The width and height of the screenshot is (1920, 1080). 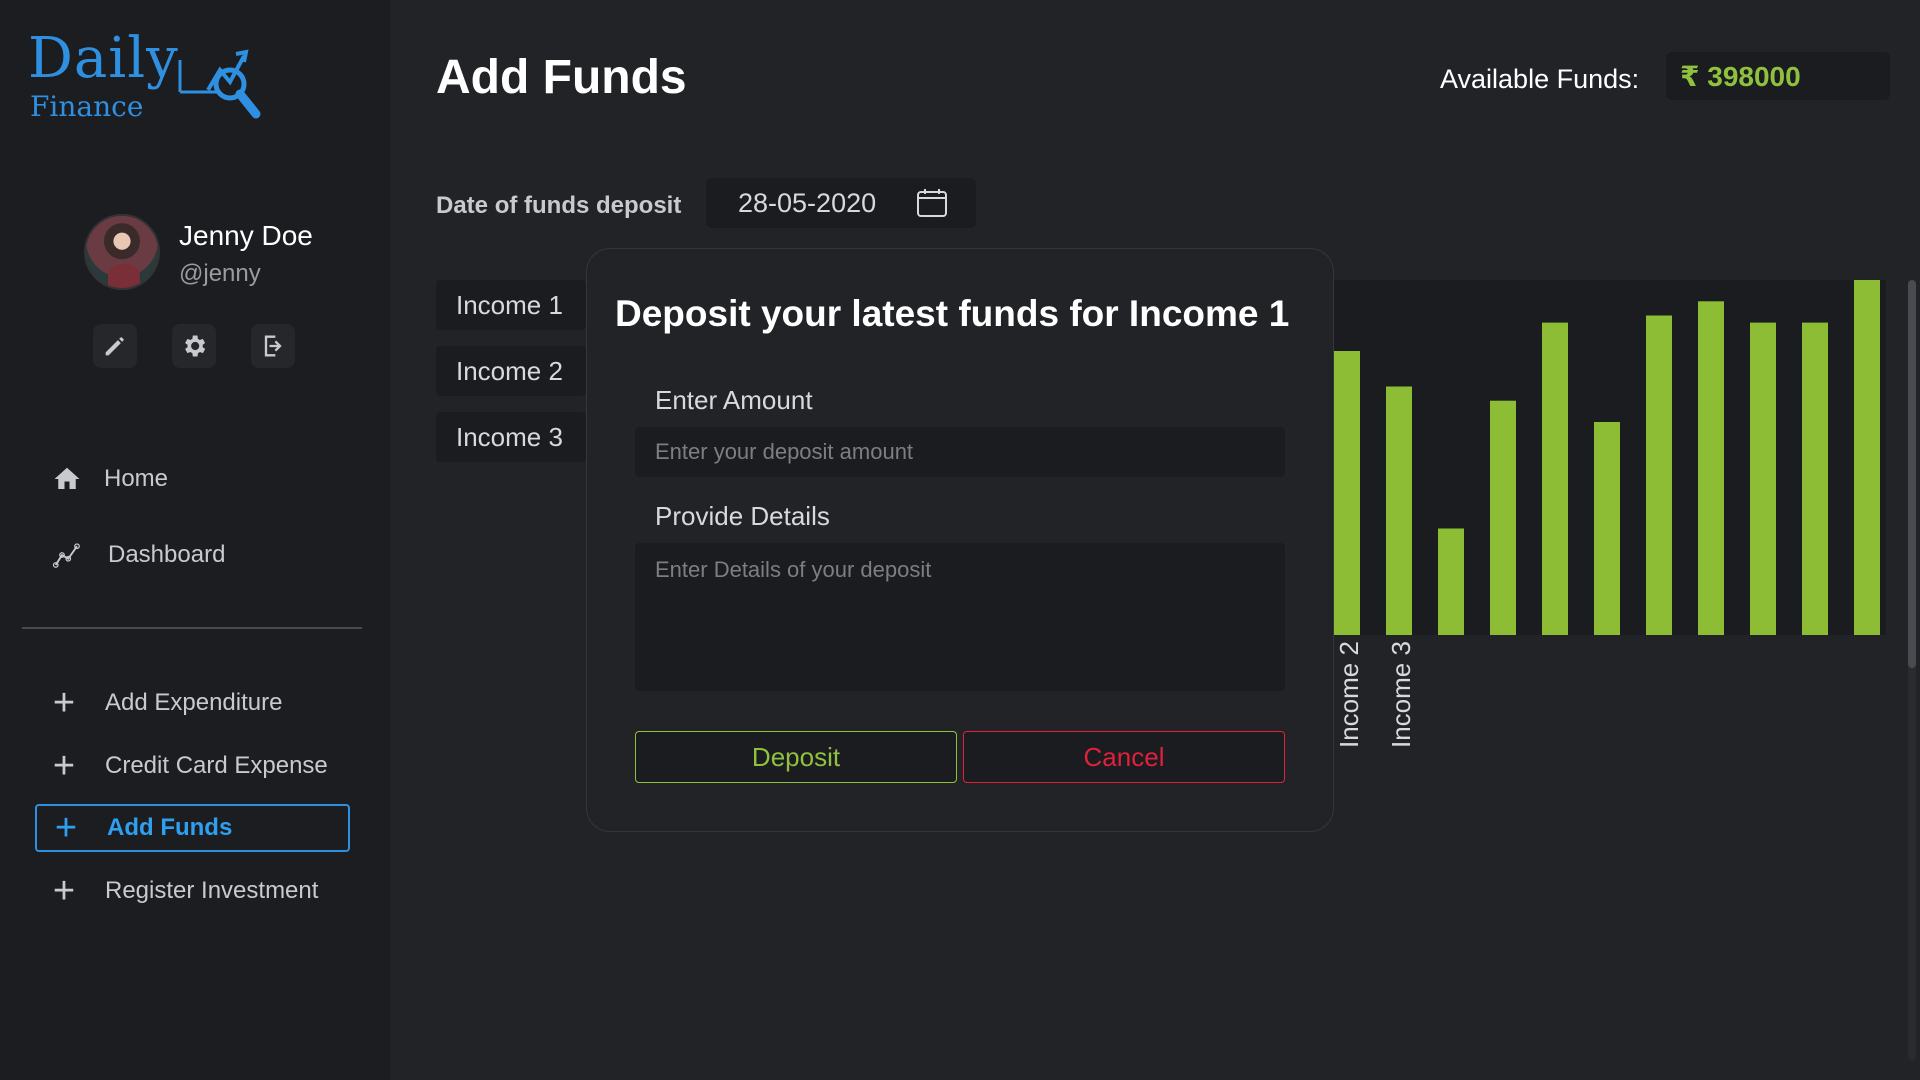 I want to click on credit-card-expense-label: Credit Card Expense, so click(x=216, y=765).